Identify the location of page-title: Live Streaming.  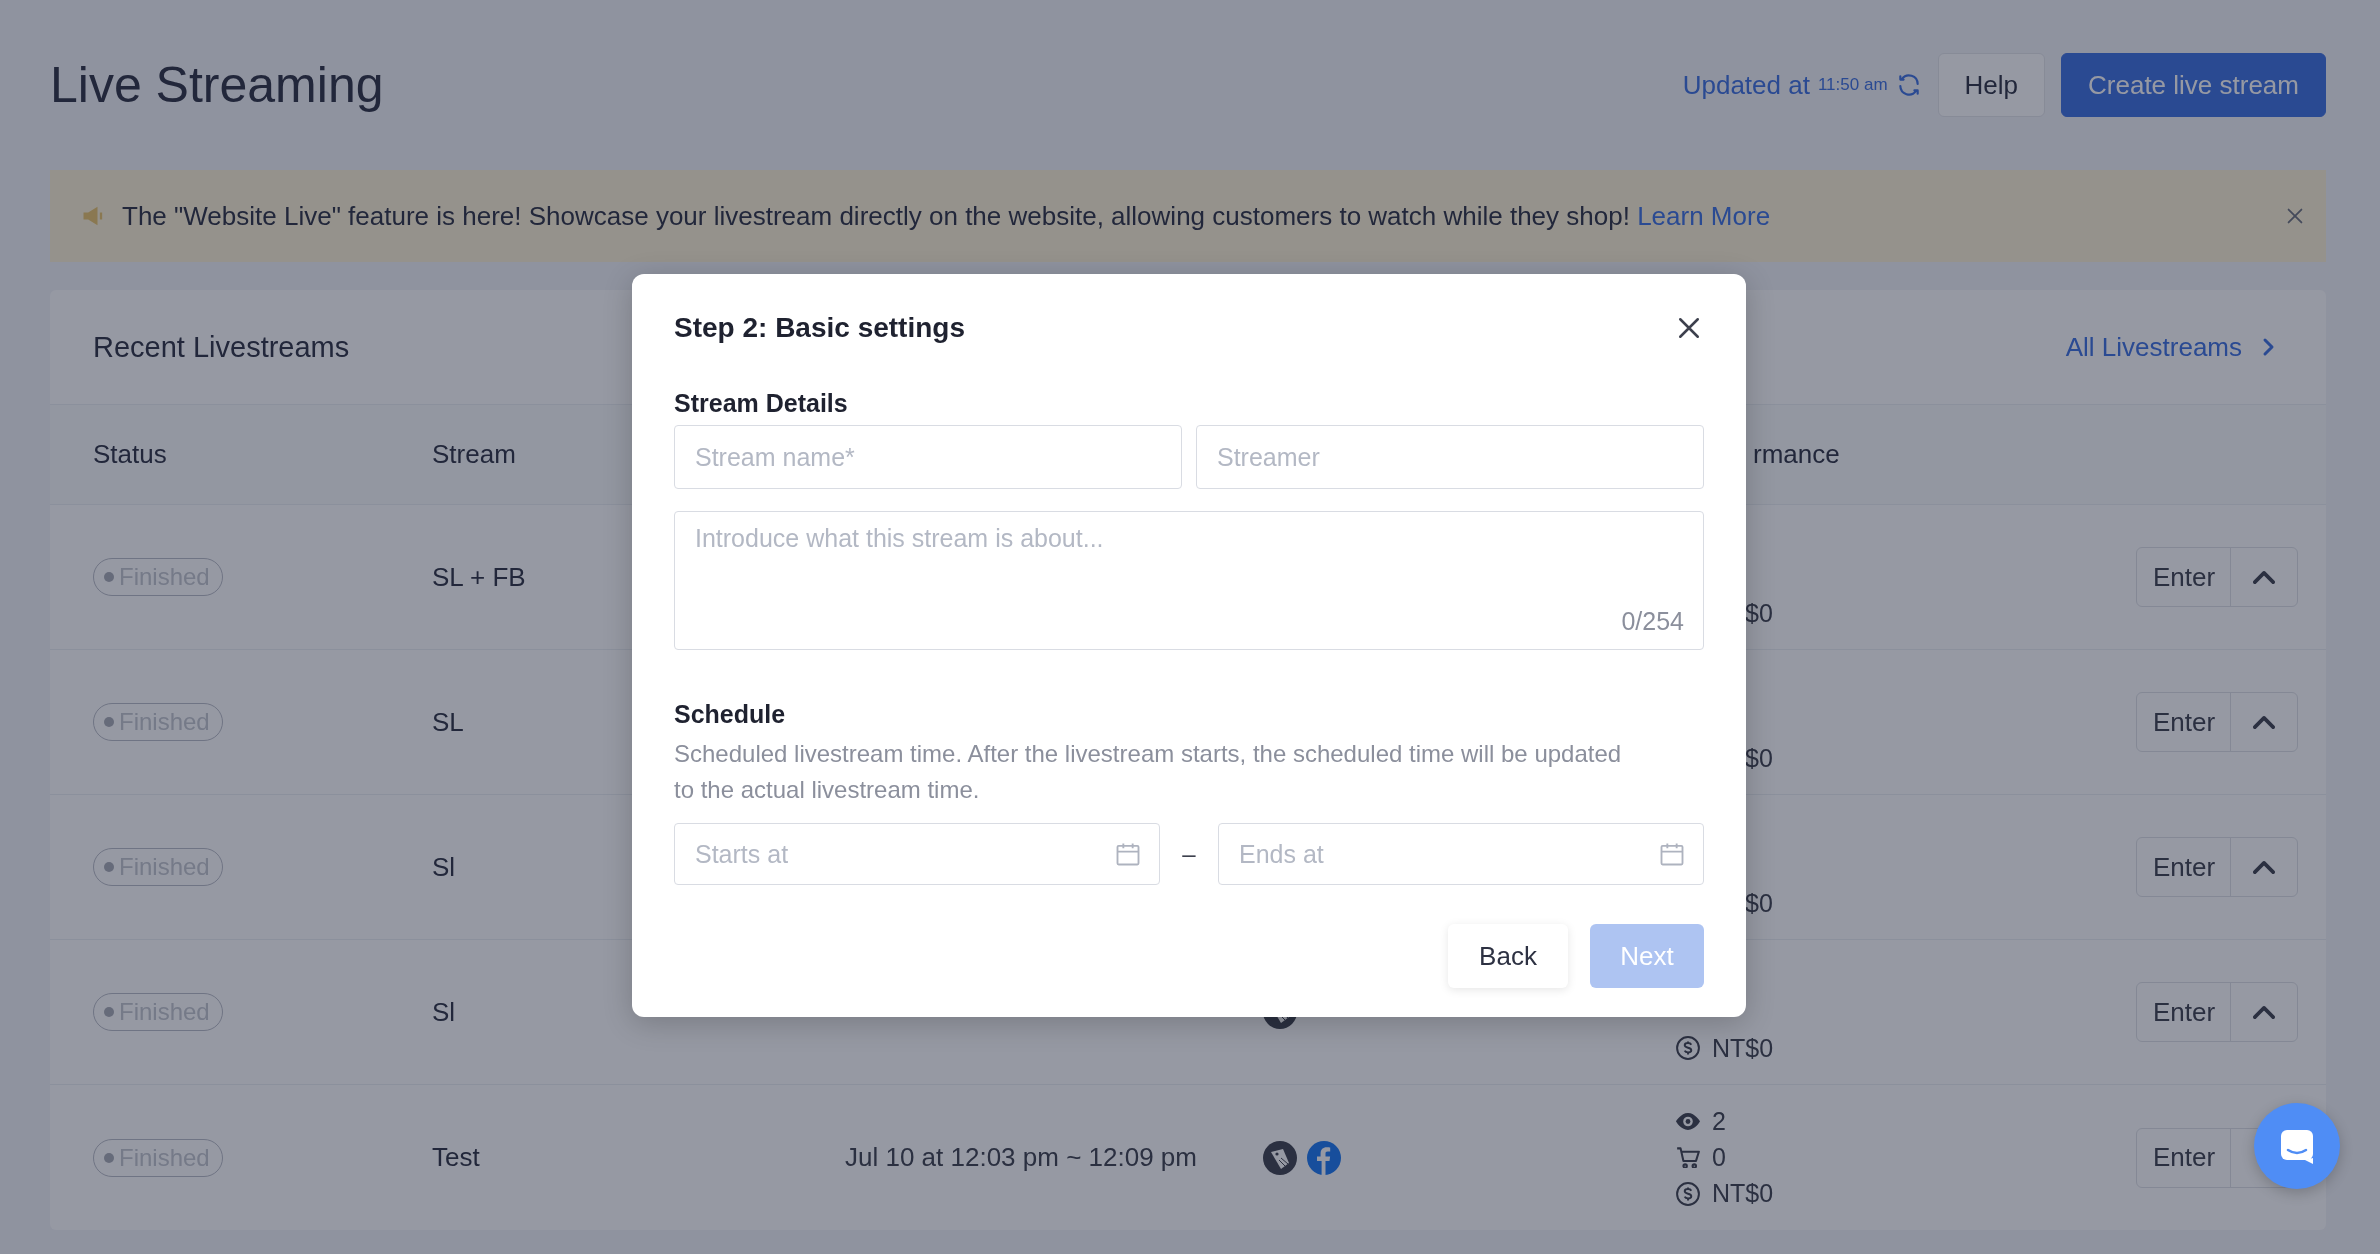
(217, 85).